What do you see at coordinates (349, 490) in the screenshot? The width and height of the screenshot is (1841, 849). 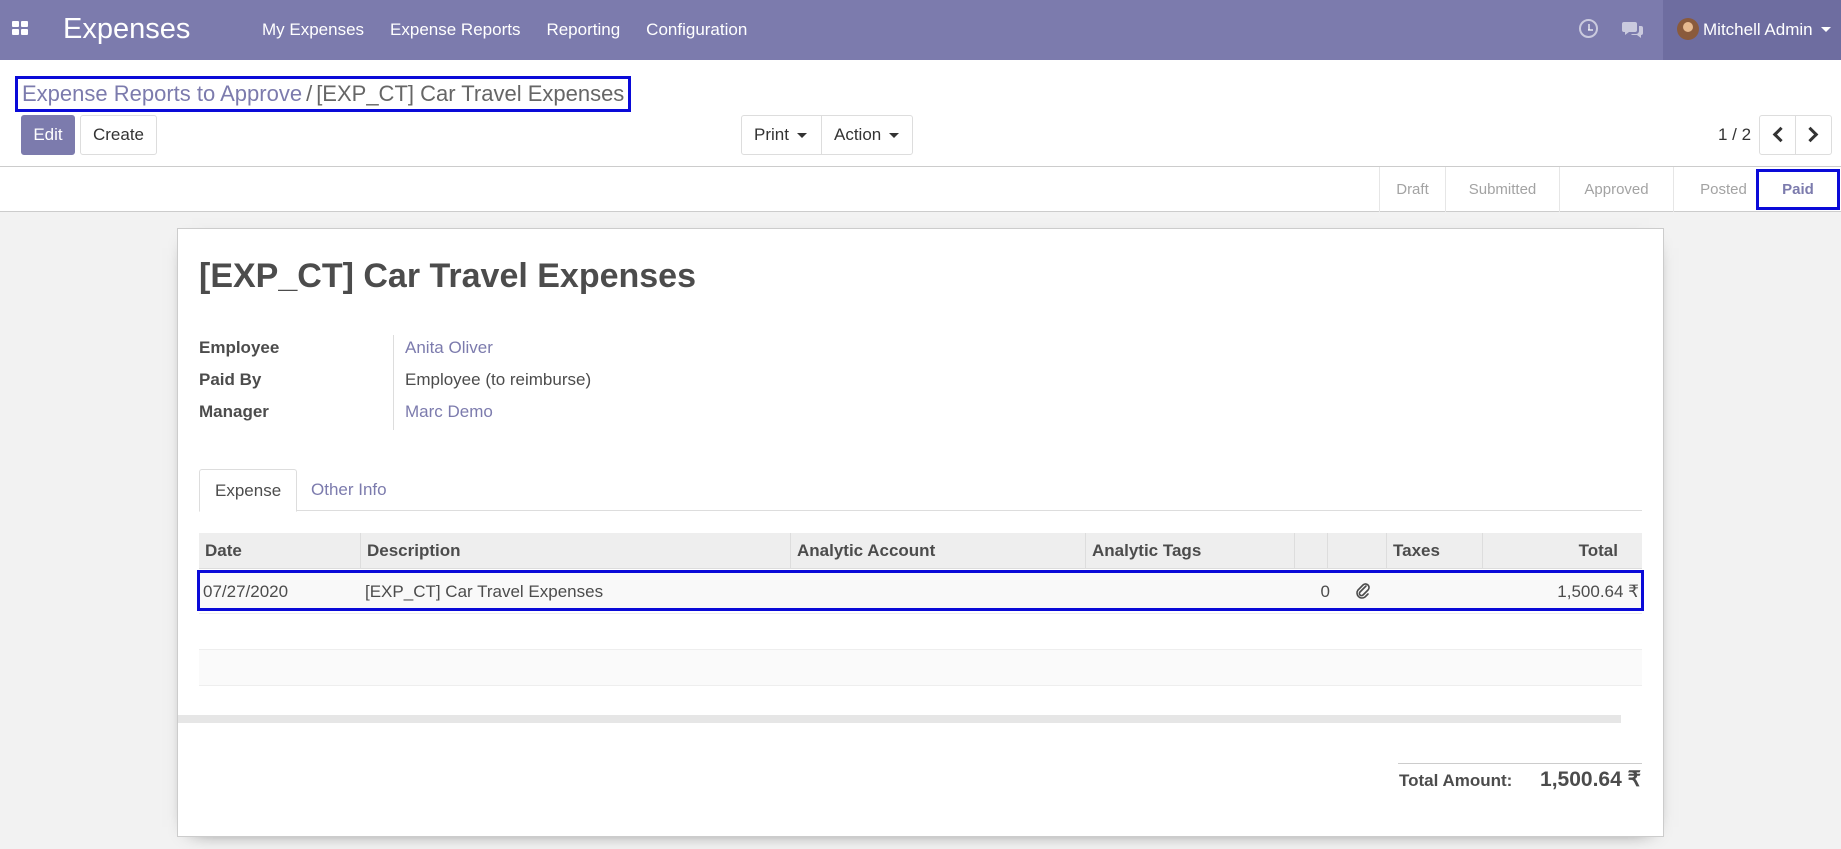 I see `tab-other-info: Other Info` at bounding box center [349, 490].